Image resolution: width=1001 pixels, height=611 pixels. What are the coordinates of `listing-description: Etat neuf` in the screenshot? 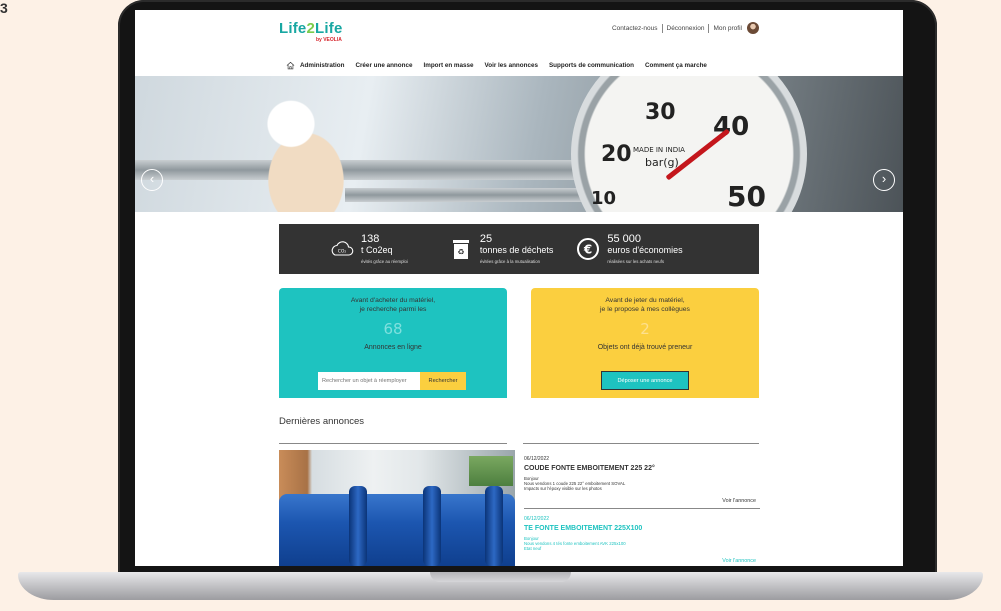 It's located at (533, 549).